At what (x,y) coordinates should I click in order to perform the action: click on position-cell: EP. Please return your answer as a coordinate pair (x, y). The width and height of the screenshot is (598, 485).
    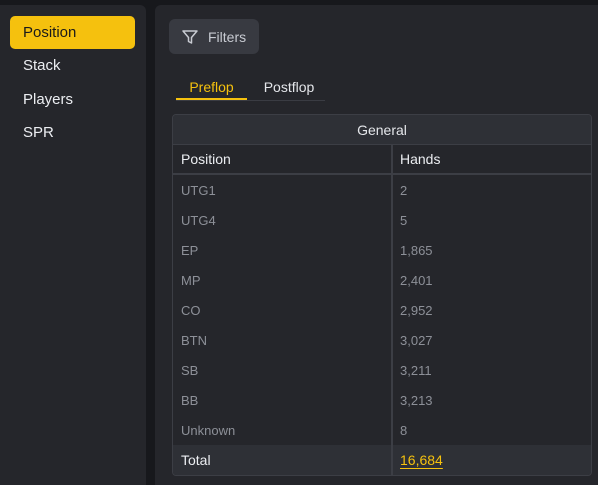
    Looking at the image, I should click on (190, 250).